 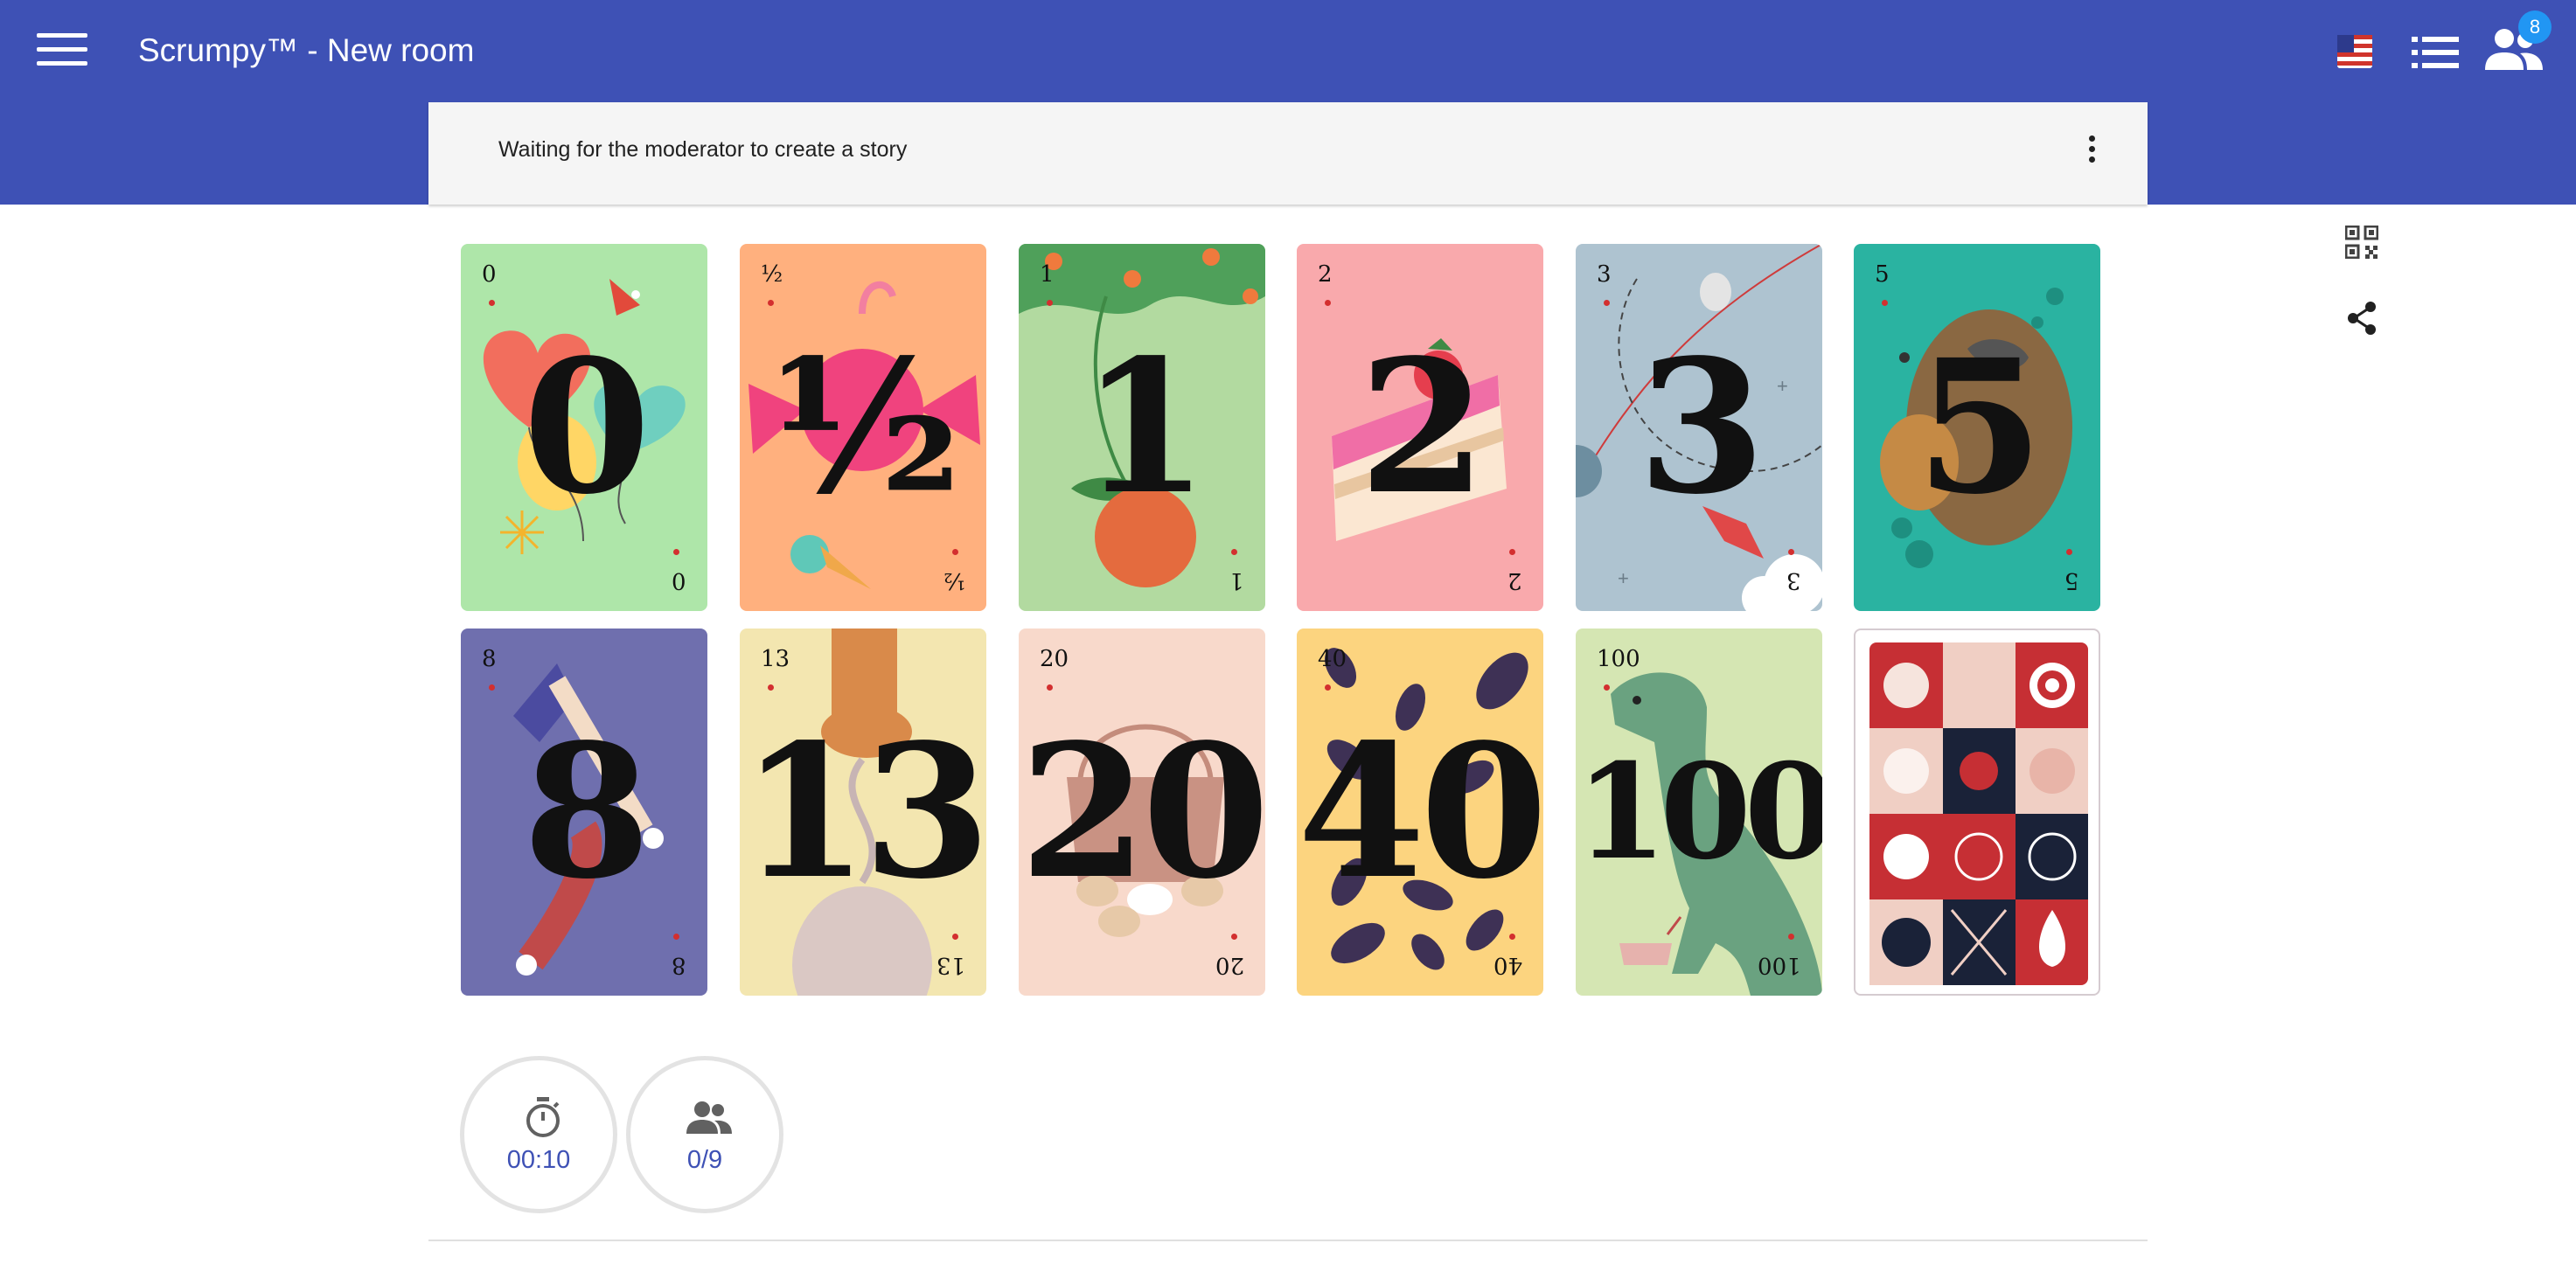 What do you see at coordinates (679, 965) in the screenshot?
I see `card-corner-bottom: 8` at bounding box center [679, 965].